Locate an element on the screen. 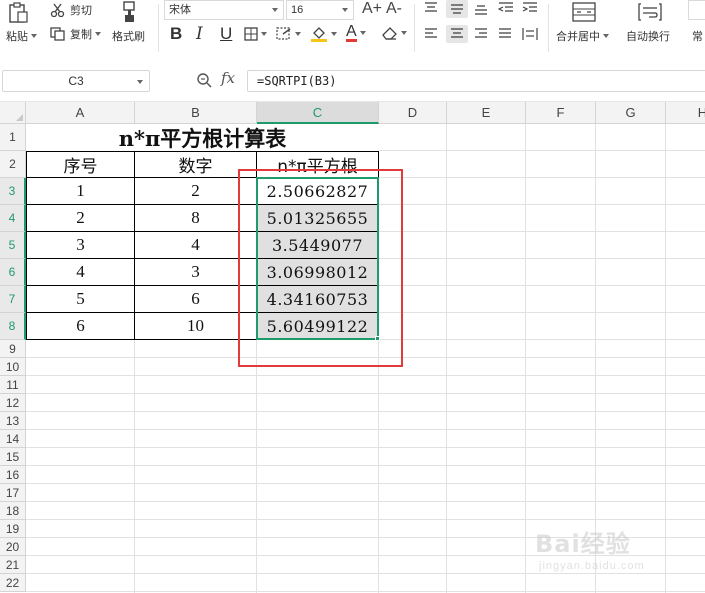 This screenshot has width=705, height=593. table-header-cell: n*π平方根 is located at coordinates (318, 164).